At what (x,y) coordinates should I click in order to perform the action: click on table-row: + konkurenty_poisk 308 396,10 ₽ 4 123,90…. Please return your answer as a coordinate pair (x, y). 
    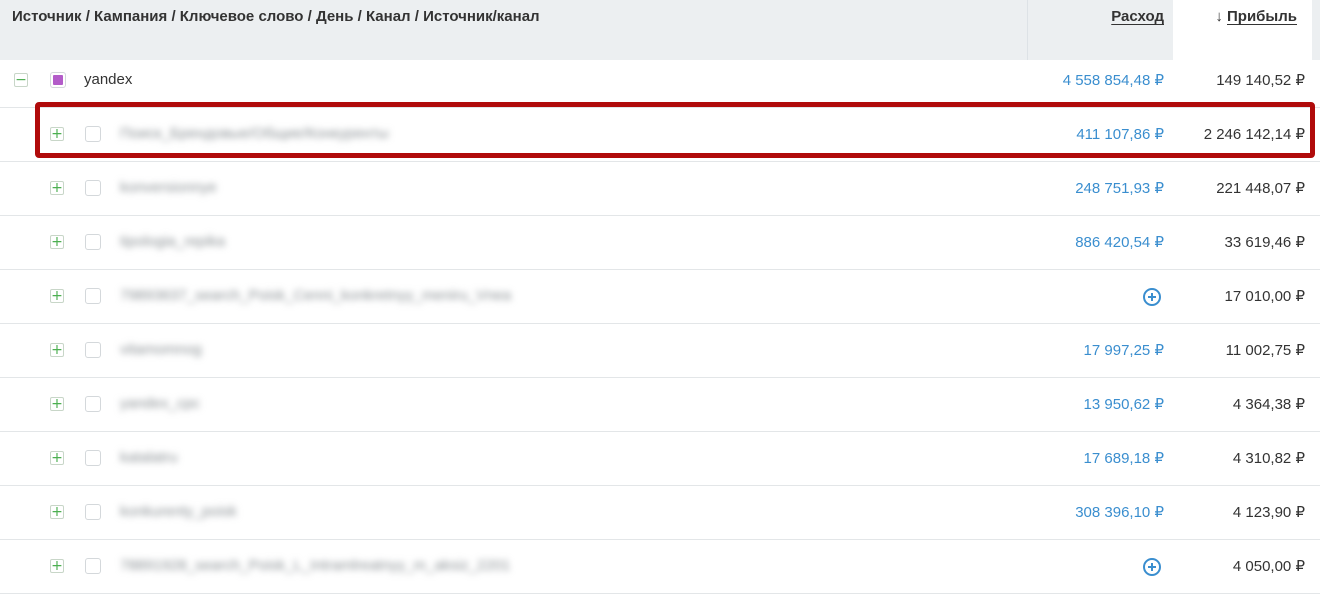
    Looking at the image, I should click on (660, 513).